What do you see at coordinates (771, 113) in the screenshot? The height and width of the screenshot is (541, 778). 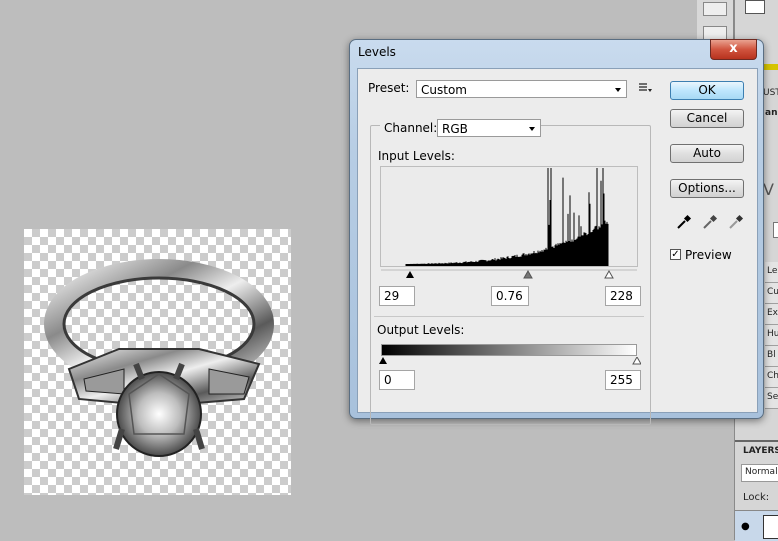 I see `panel-label: an` at bounding box center [771, 113].